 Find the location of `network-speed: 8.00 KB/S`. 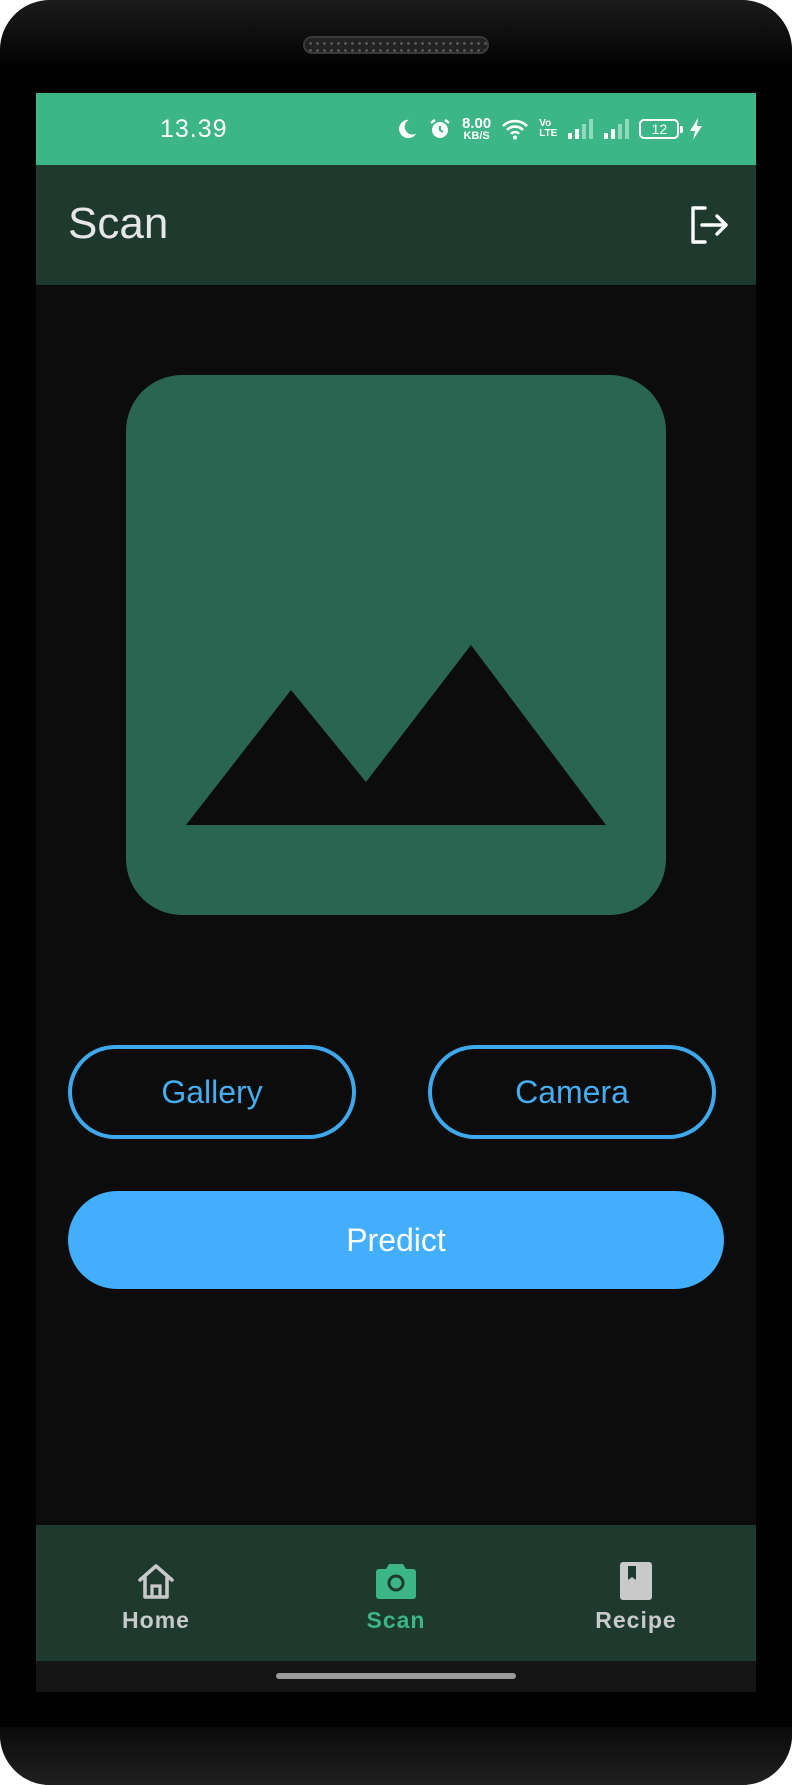

network-speed: 8.00 KB/S is located at coordinates (476, 129).